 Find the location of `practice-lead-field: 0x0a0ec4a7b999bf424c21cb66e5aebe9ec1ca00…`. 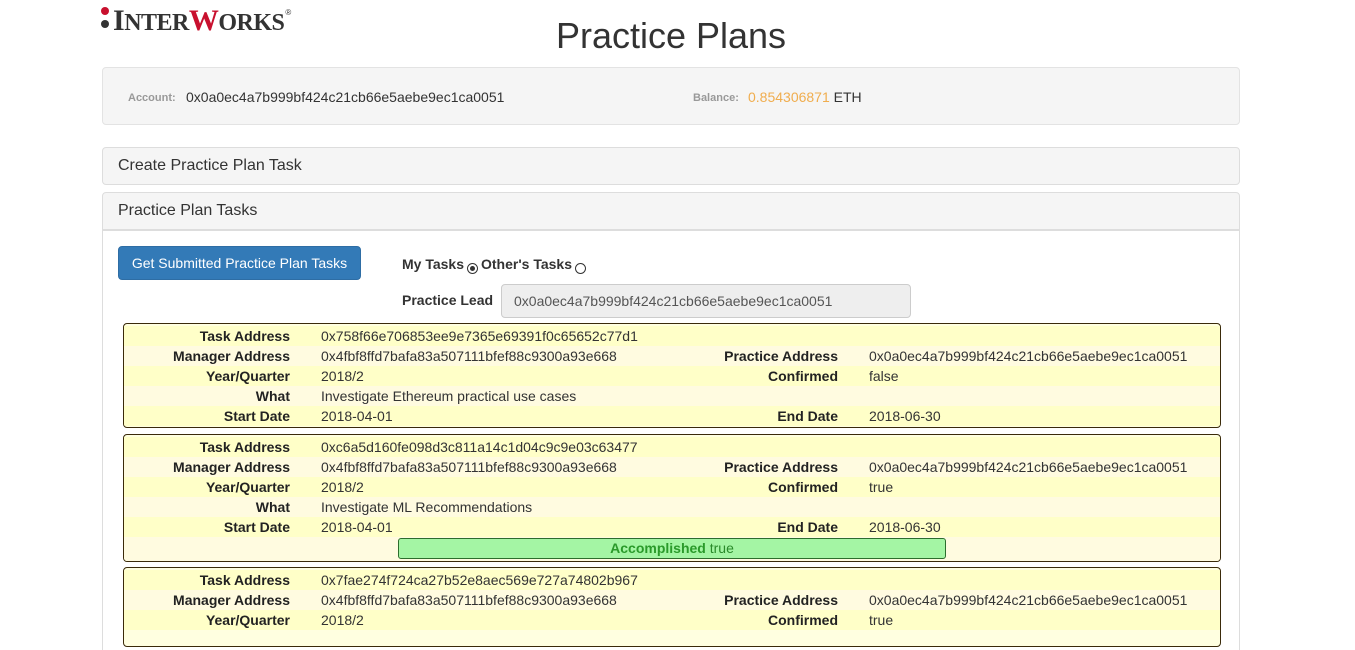

practice-lead-field: 0x0a0ec4a7b999bf424c21cb66e5aebe9ec1ca00… is located at coordinates (706, 301).